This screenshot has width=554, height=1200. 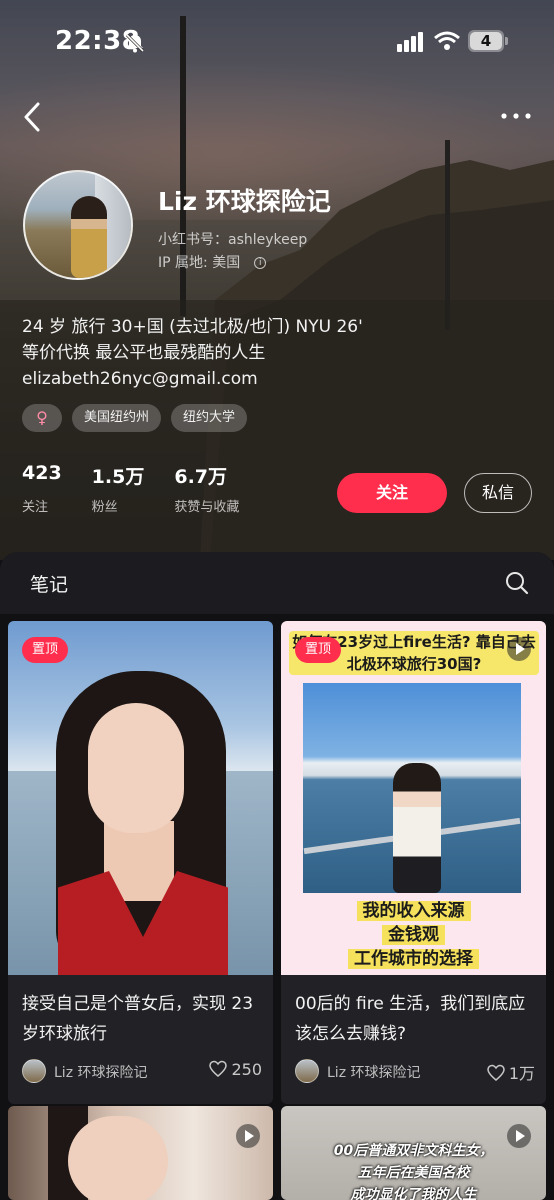 What do you see at coordinates (413, 959) in the screenshot?
I see `cover-line-3: 工作城市的选择` at bounding box center [413, 959].